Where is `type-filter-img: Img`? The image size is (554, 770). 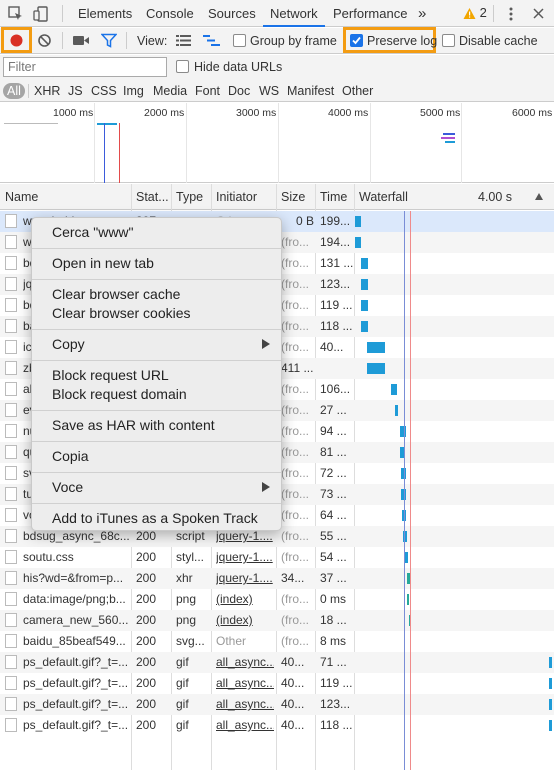
type-filter-img: Img is located at coordinates (133, 91).